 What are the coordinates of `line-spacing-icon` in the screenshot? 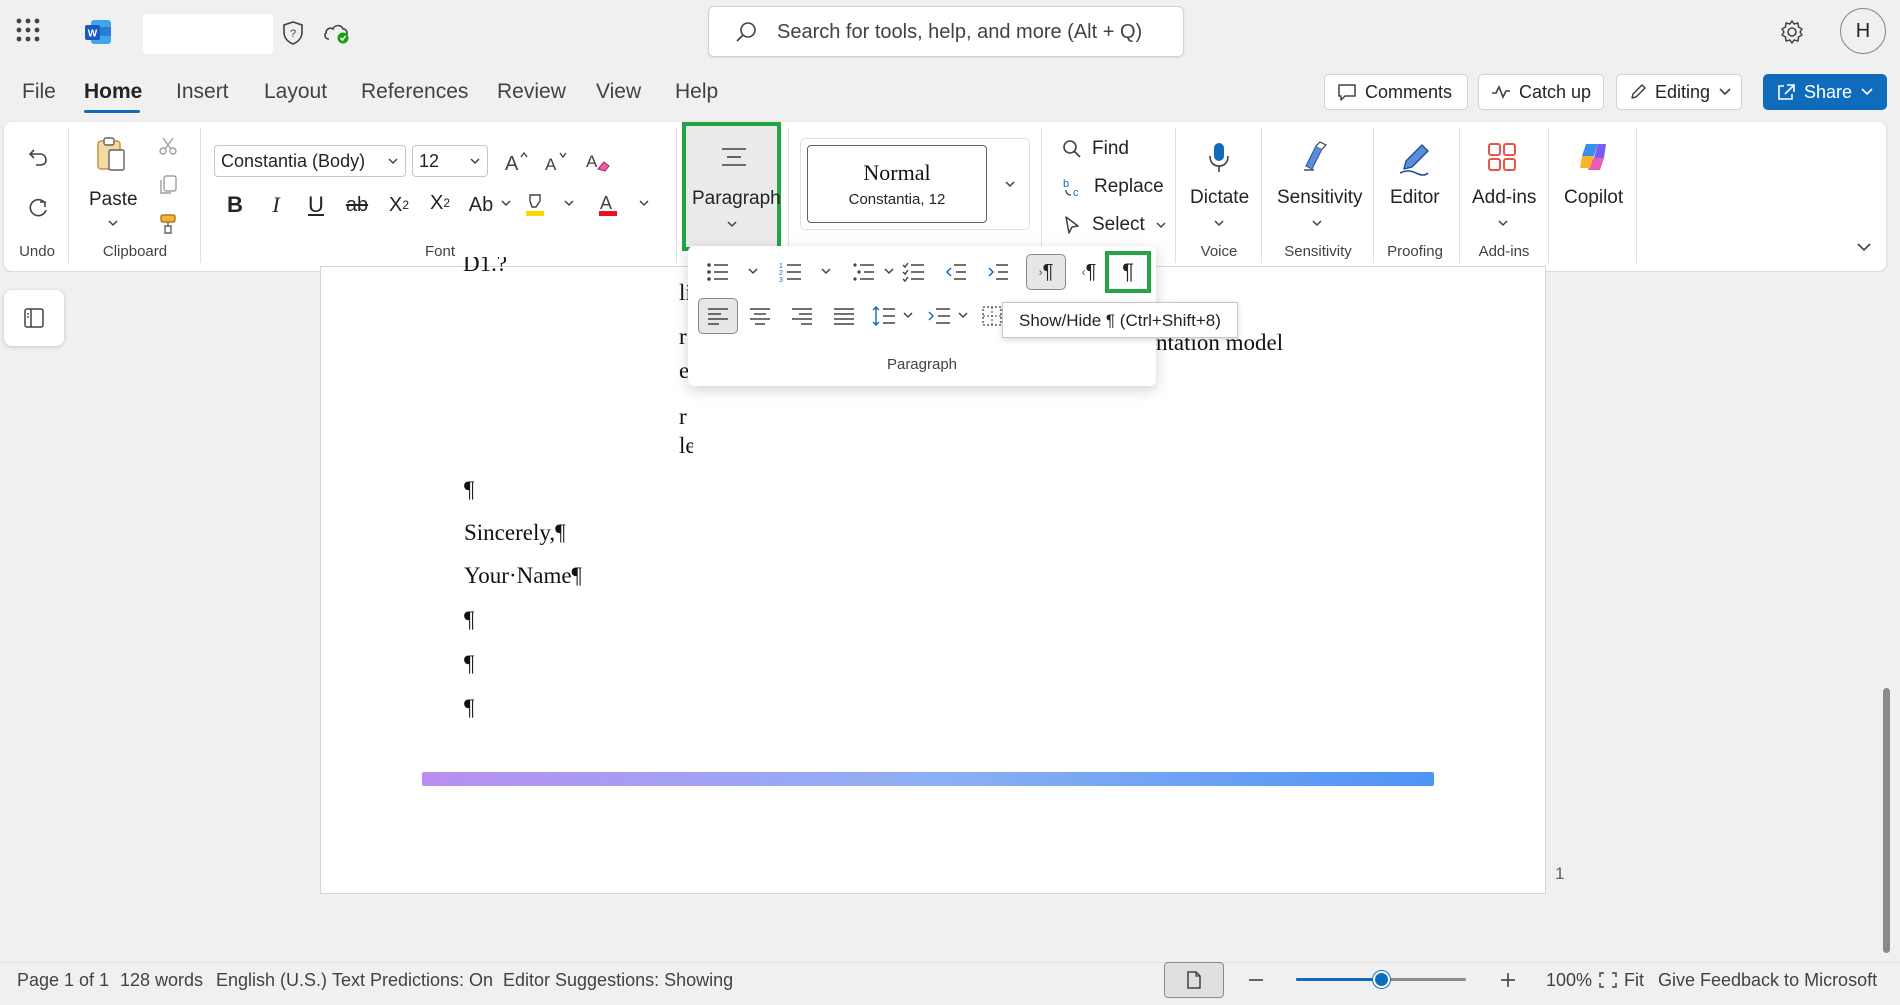 It's located at (884, 316).